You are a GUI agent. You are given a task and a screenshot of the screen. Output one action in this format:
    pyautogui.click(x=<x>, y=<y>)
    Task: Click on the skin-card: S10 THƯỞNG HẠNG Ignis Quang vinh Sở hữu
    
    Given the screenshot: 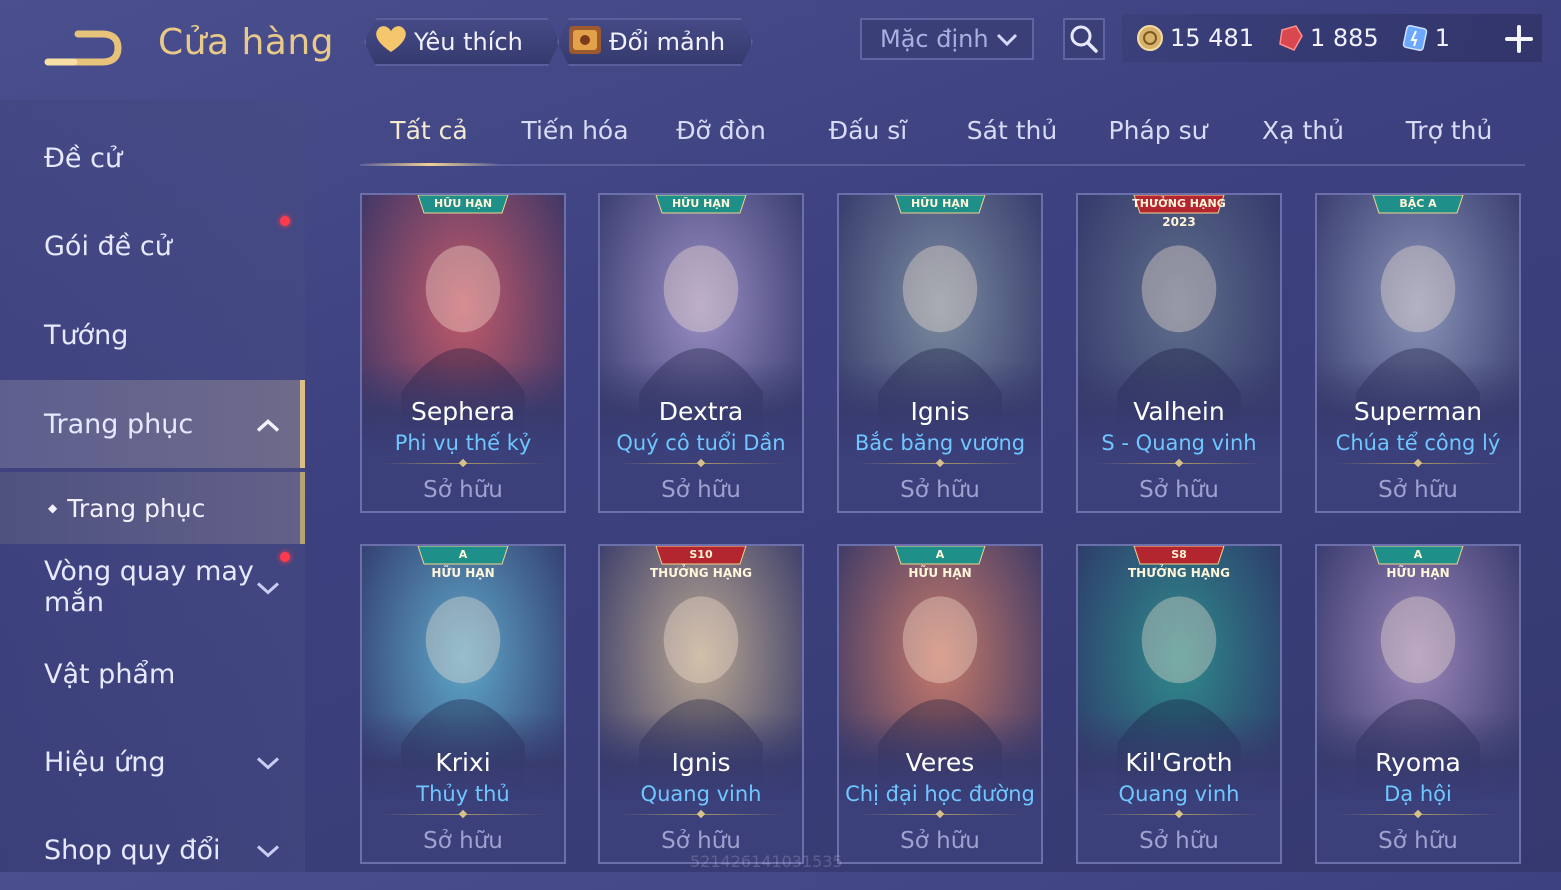 What is the action you would take?
    pyautogui.click(x=701, y=704)
    